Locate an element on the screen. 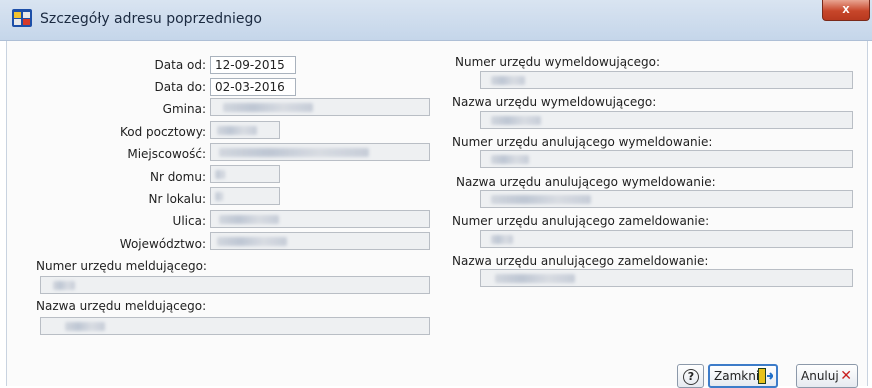 This screenshot has width=872, height=388. nazwa-urzedu-anulujacego-zameldowanie-label: Nazwa urzędu anulującego zameldowanie: is located at coordinates (580, 261).